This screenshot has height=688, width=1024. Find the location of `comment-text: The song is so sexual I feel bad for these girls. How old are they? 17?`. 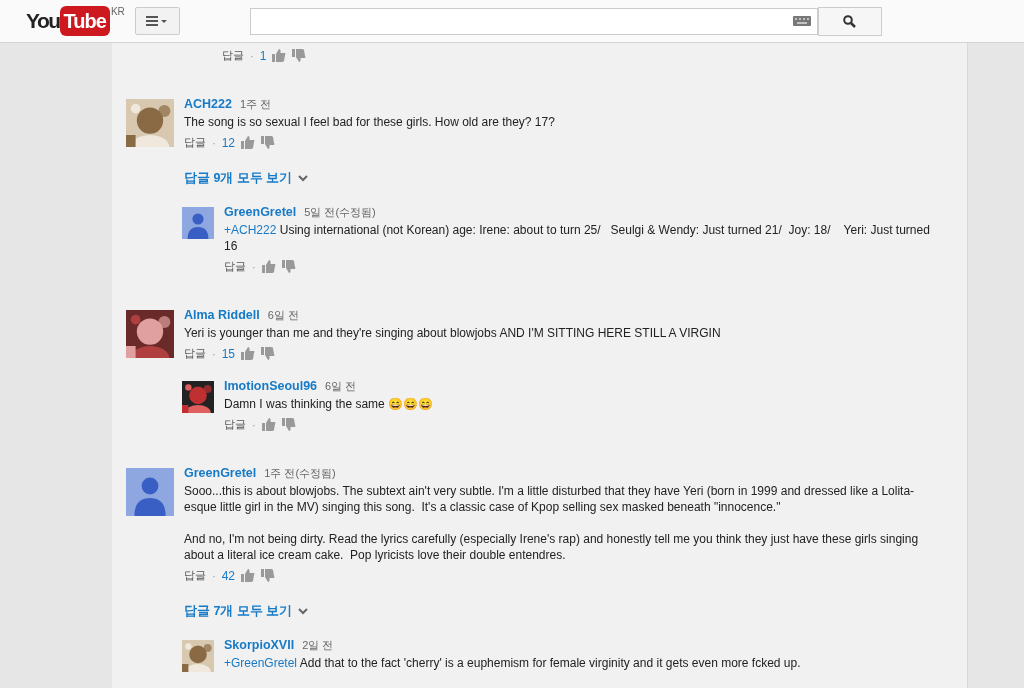

comment-text: The song is so sexual I feel bad for these girls. How old are they? 17? is located at coordinates (370, 122).